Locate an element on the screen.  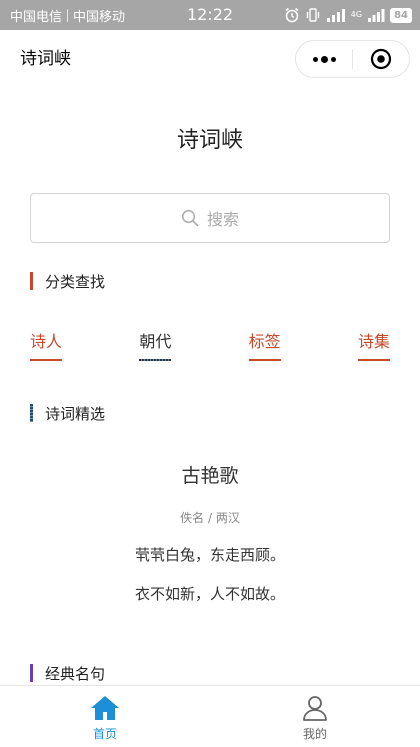
section-featured-label: 诗词精选 is located at coordinates (75, 413).